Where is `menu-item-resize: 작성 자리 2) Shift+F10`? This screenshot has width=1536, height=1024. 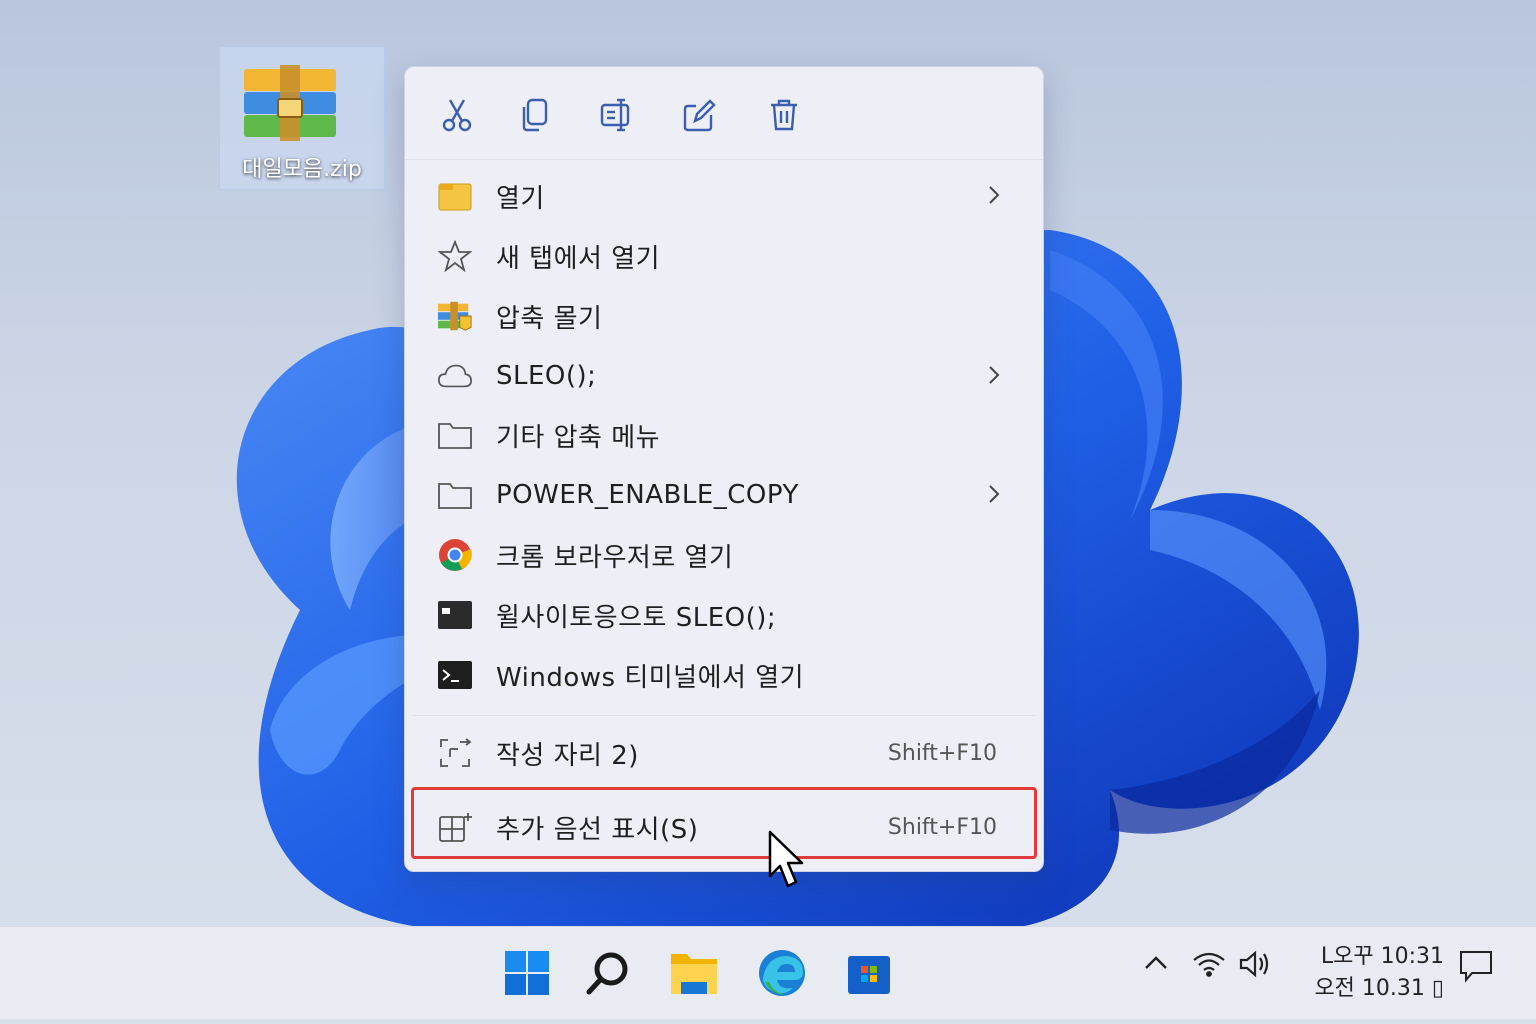
menu-item-resize: 작성 자리 2) Shift+F10 is located at coordinates (724, 753).